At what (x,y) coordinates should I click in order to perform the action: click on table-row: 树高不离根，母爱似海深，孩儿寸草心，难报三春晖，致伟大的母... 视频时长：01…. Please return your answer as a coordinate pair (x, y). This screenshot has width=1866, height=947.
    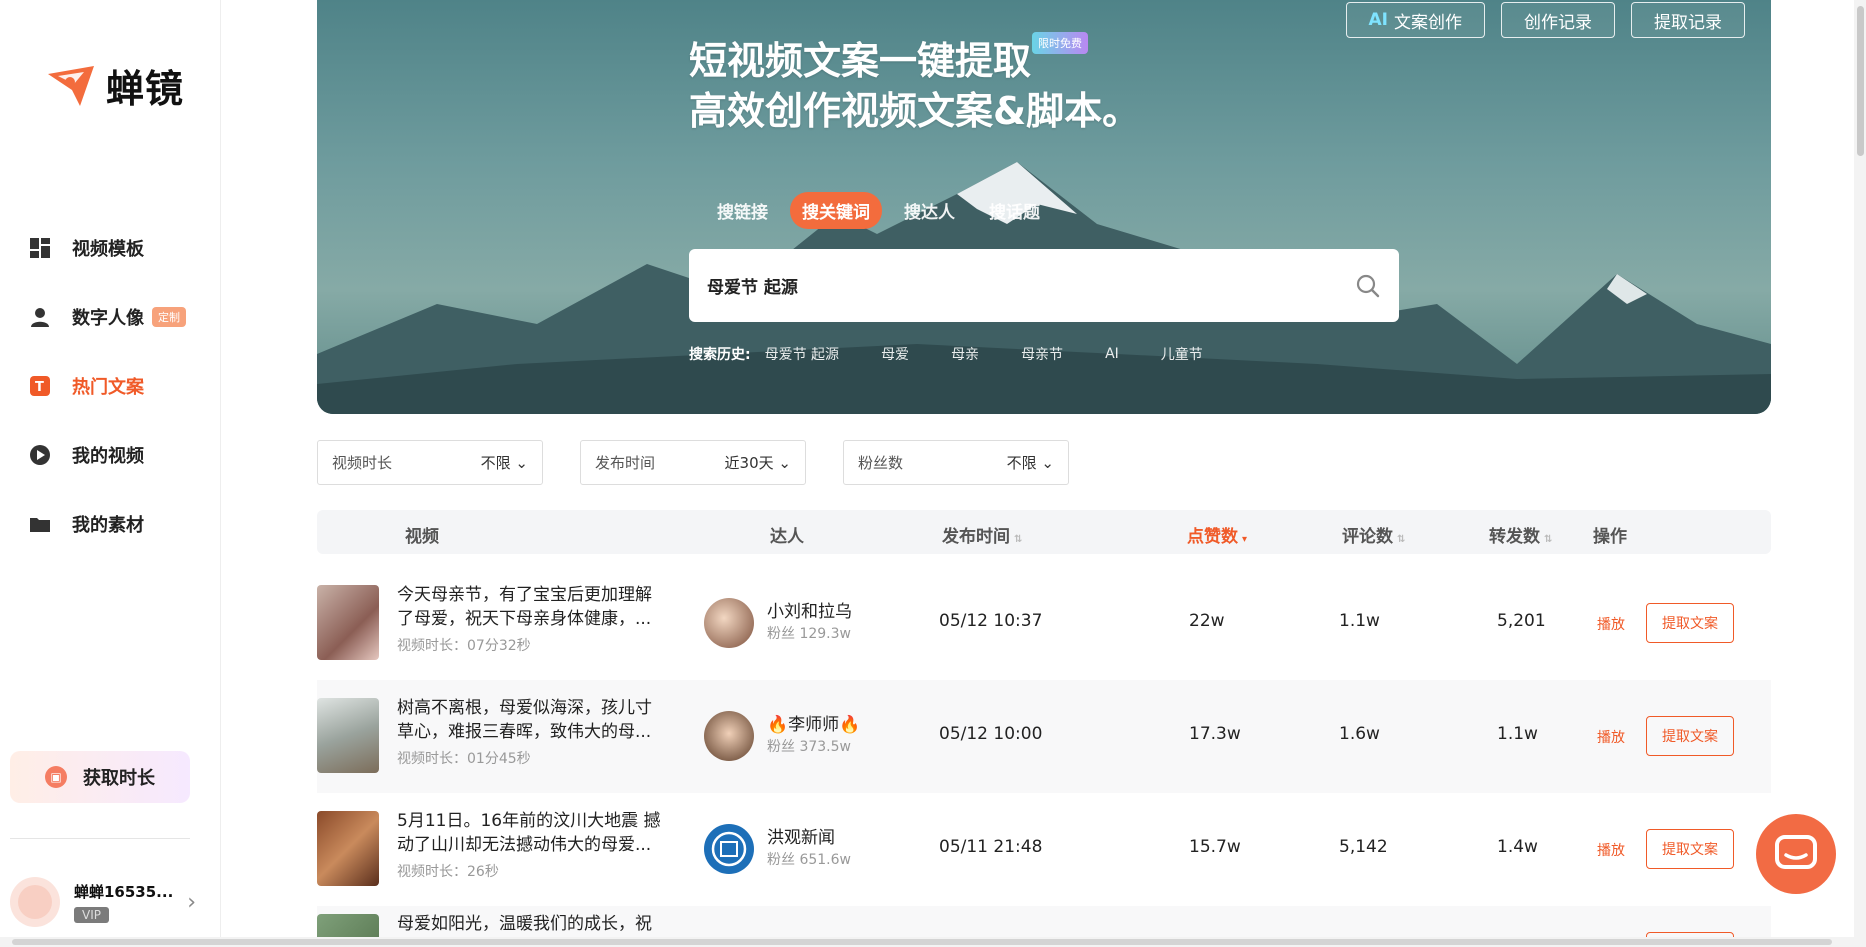
    Looking at the image, I should click on (1044, 736).